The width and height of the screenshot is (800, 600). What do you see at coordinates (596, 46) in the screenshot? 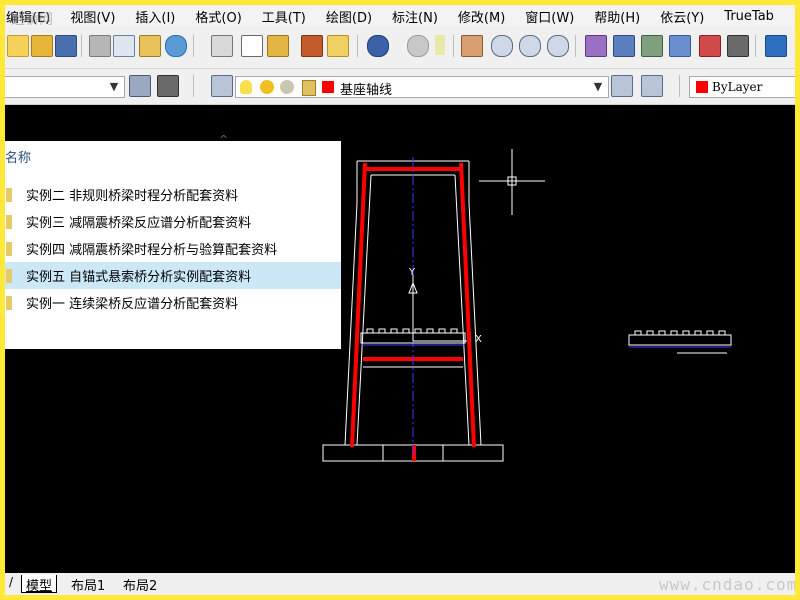
I see `properties-icon` at bounding box center [596, 46].